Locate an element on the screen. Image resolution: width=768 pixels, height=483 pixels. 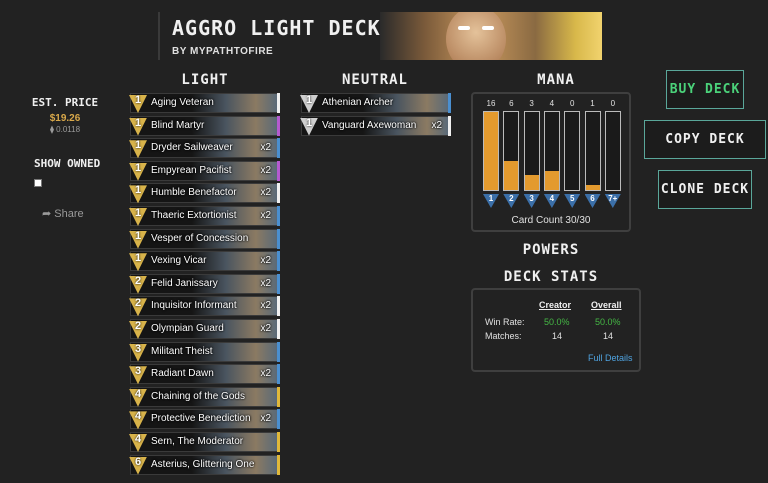
card-row: 1 Humble Benefactor x2 is located at coordinates (204, 193).